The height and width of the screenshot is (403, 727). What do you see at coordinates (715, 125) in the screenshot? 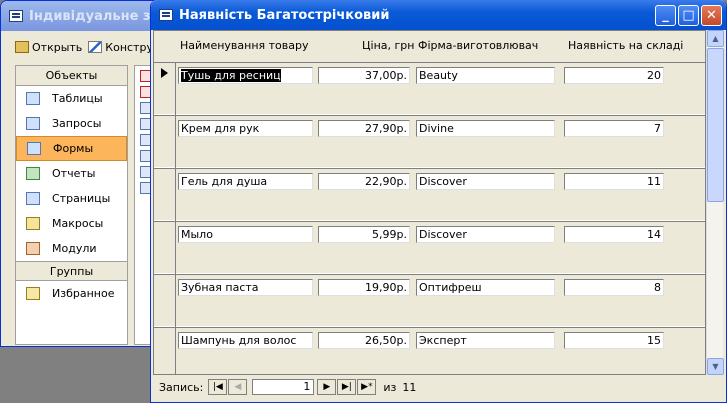
I see `scroll-thumb` at bounding box center [715, 125].